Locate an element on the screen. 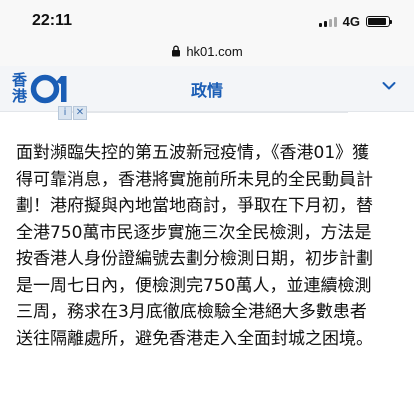  ad-controls: i ✕ is located at coordinates (72, 113).